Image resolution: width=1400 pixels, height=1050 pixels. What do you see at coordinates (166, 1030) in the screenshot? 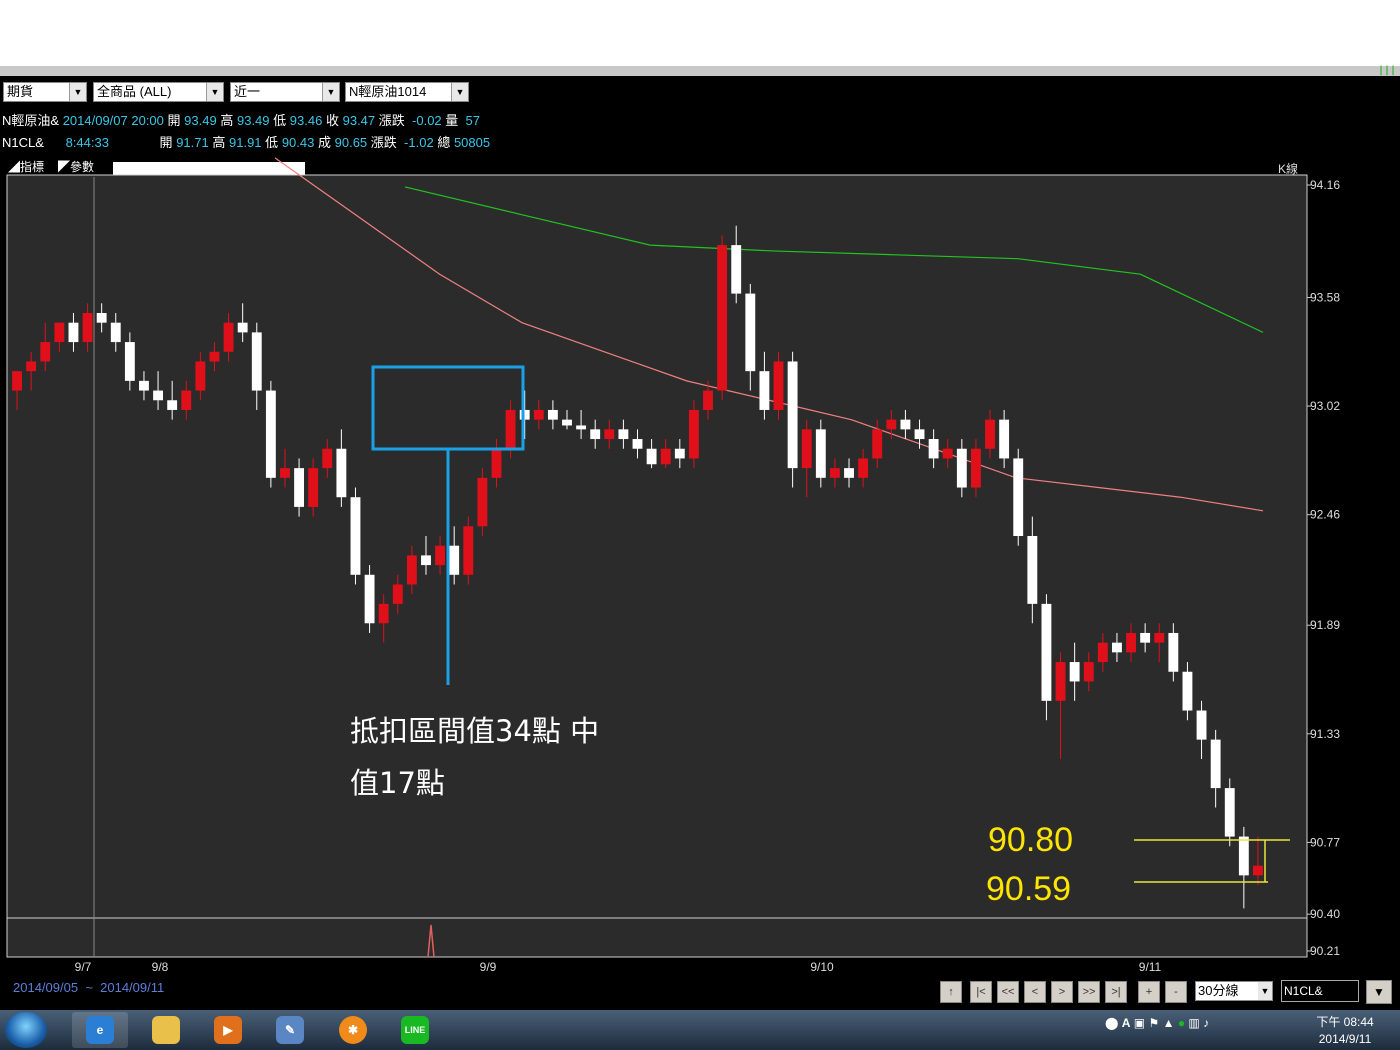
I see `taskbar-explorer` at bounding box center [166, 1030].